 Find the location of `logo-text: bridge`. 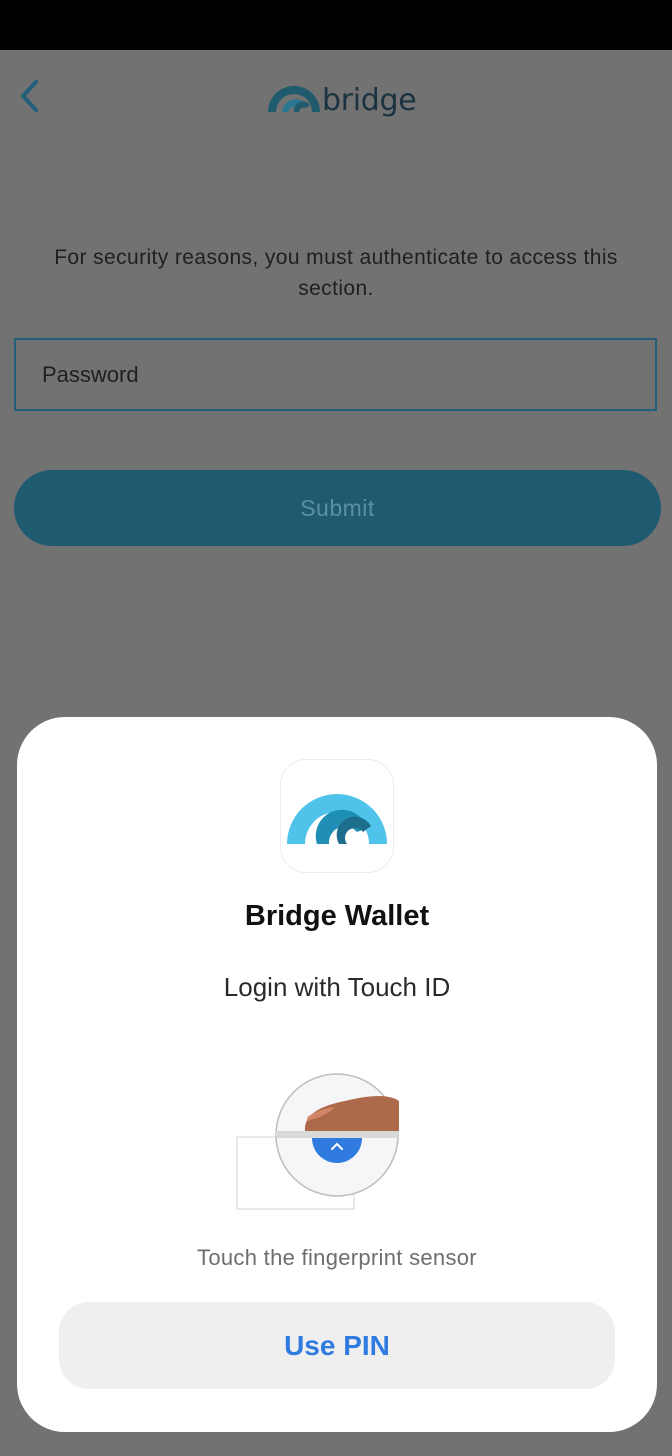

logo-text: bridge is located at coordinates (369, 100).